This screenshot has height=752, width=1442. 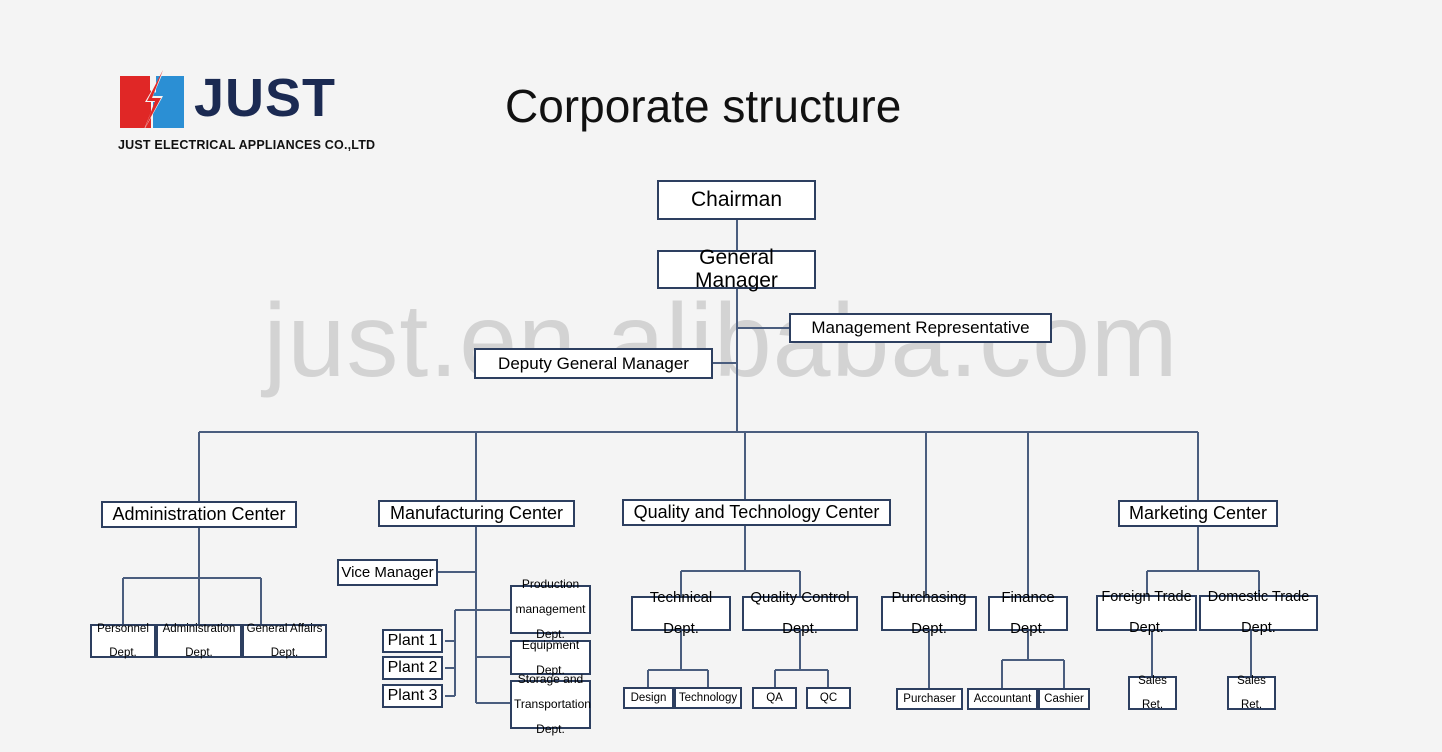 I want to click on node-technology: Technology, so click(x=708, y=698).